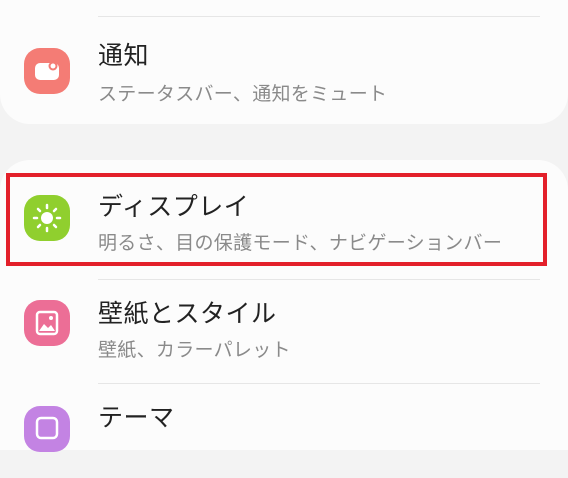 The image size is (568, 478). I want to click on settings-item-title: 通知, so click(124, 55).